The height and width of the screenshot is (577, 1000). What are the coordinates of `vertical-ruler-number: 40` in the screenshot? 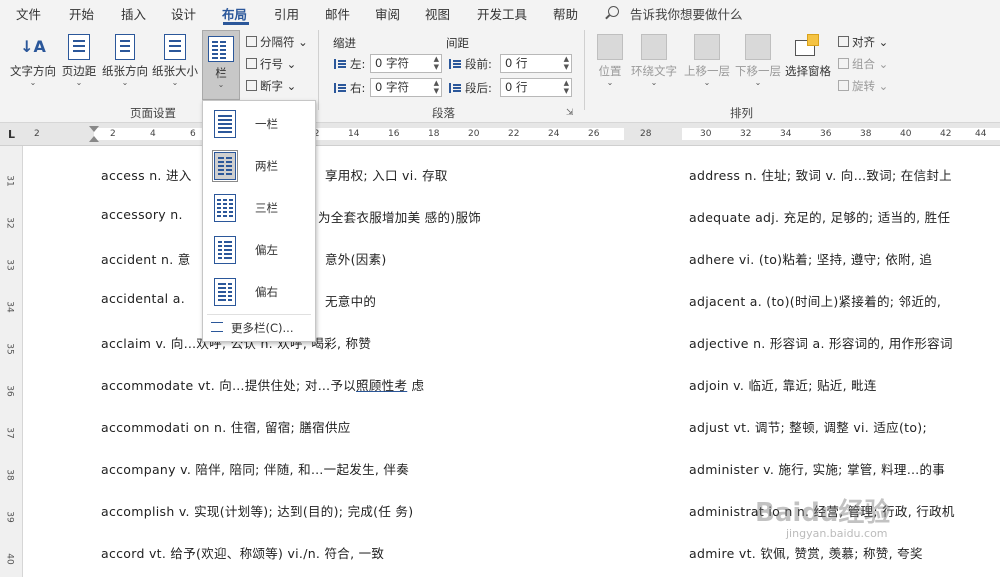 It's located at (9, 559).